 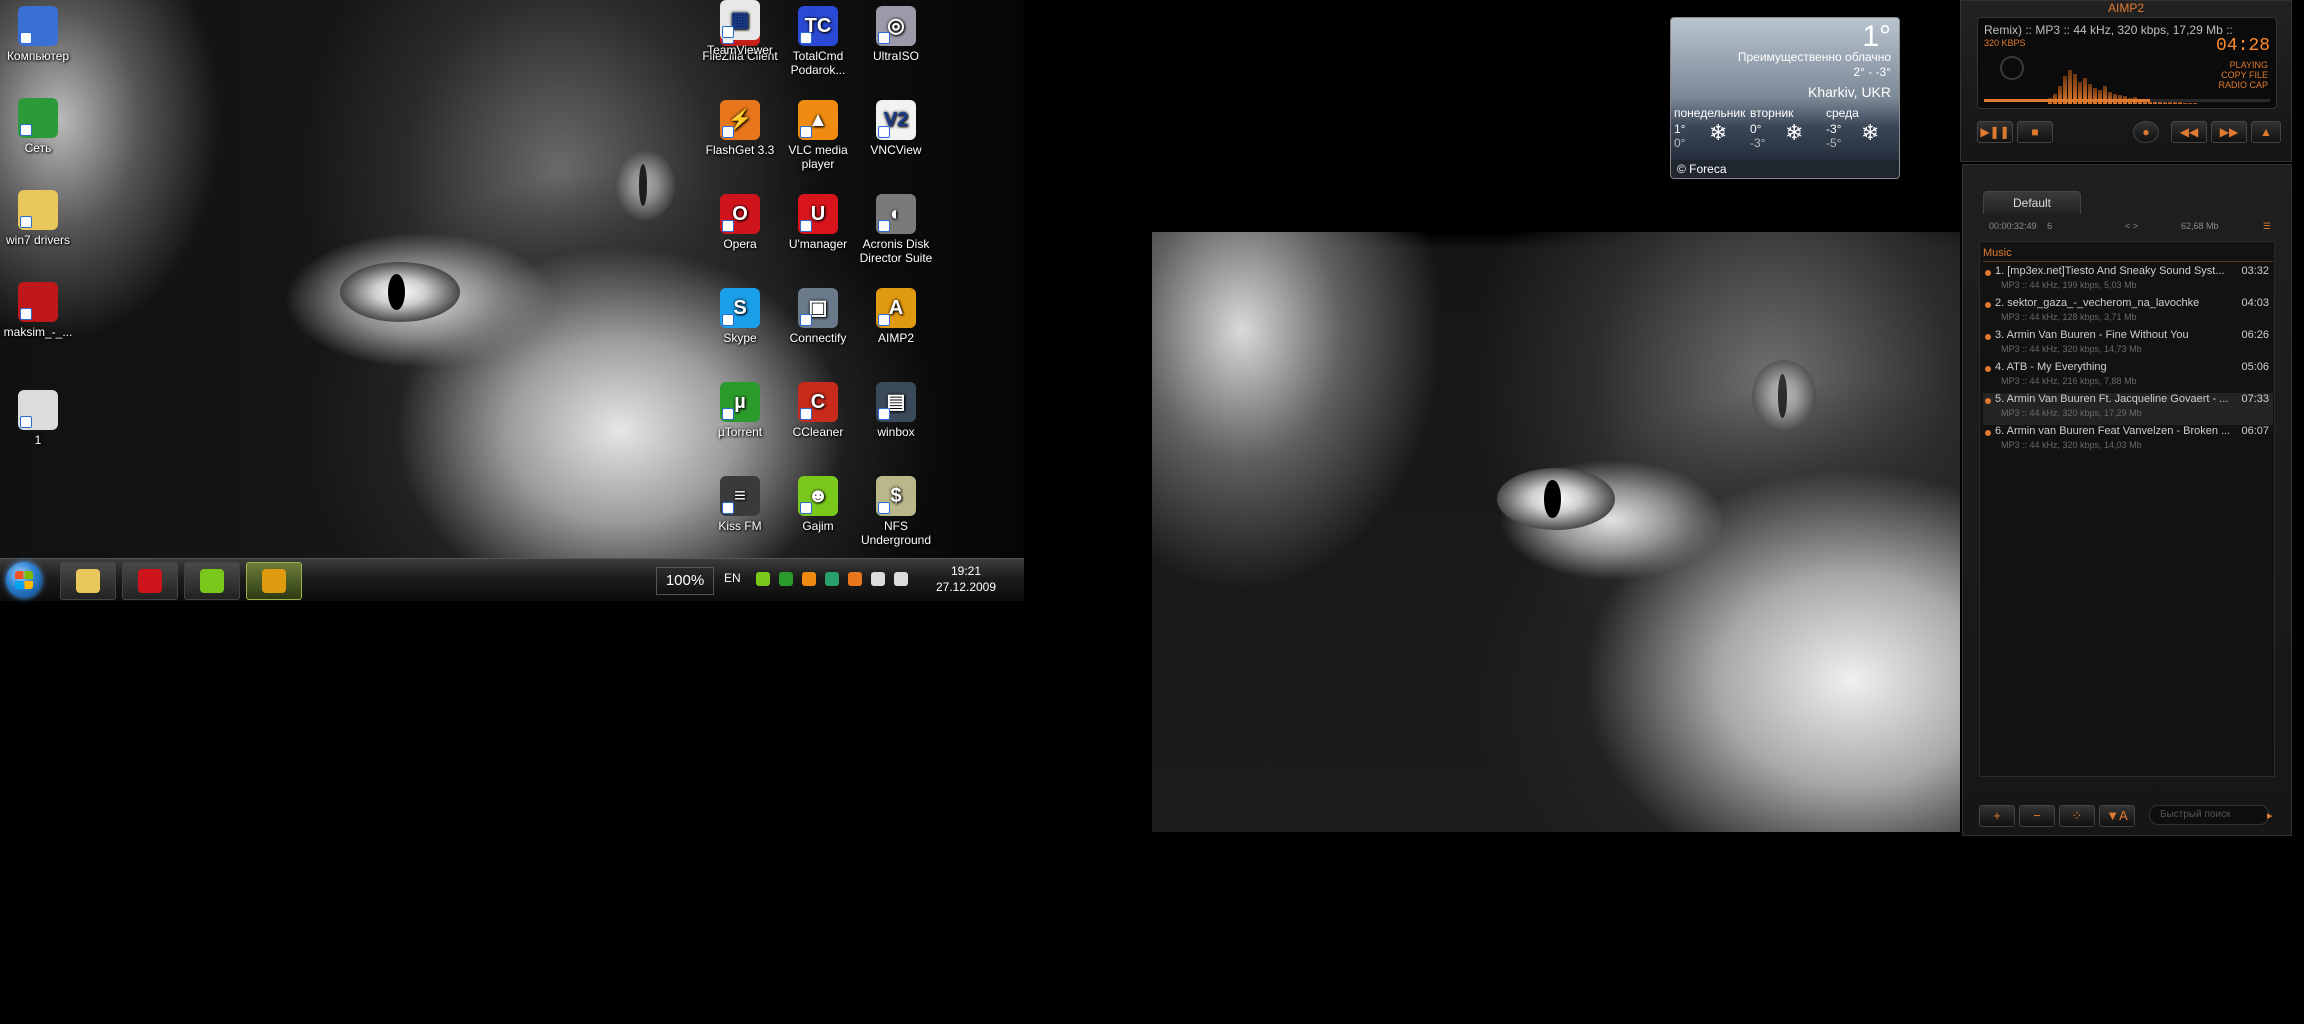 What do you see at coordinates (2229, 132) in the screenshot?
I see `next-track-button: ▶▶` at bounding box center [2229, 132].